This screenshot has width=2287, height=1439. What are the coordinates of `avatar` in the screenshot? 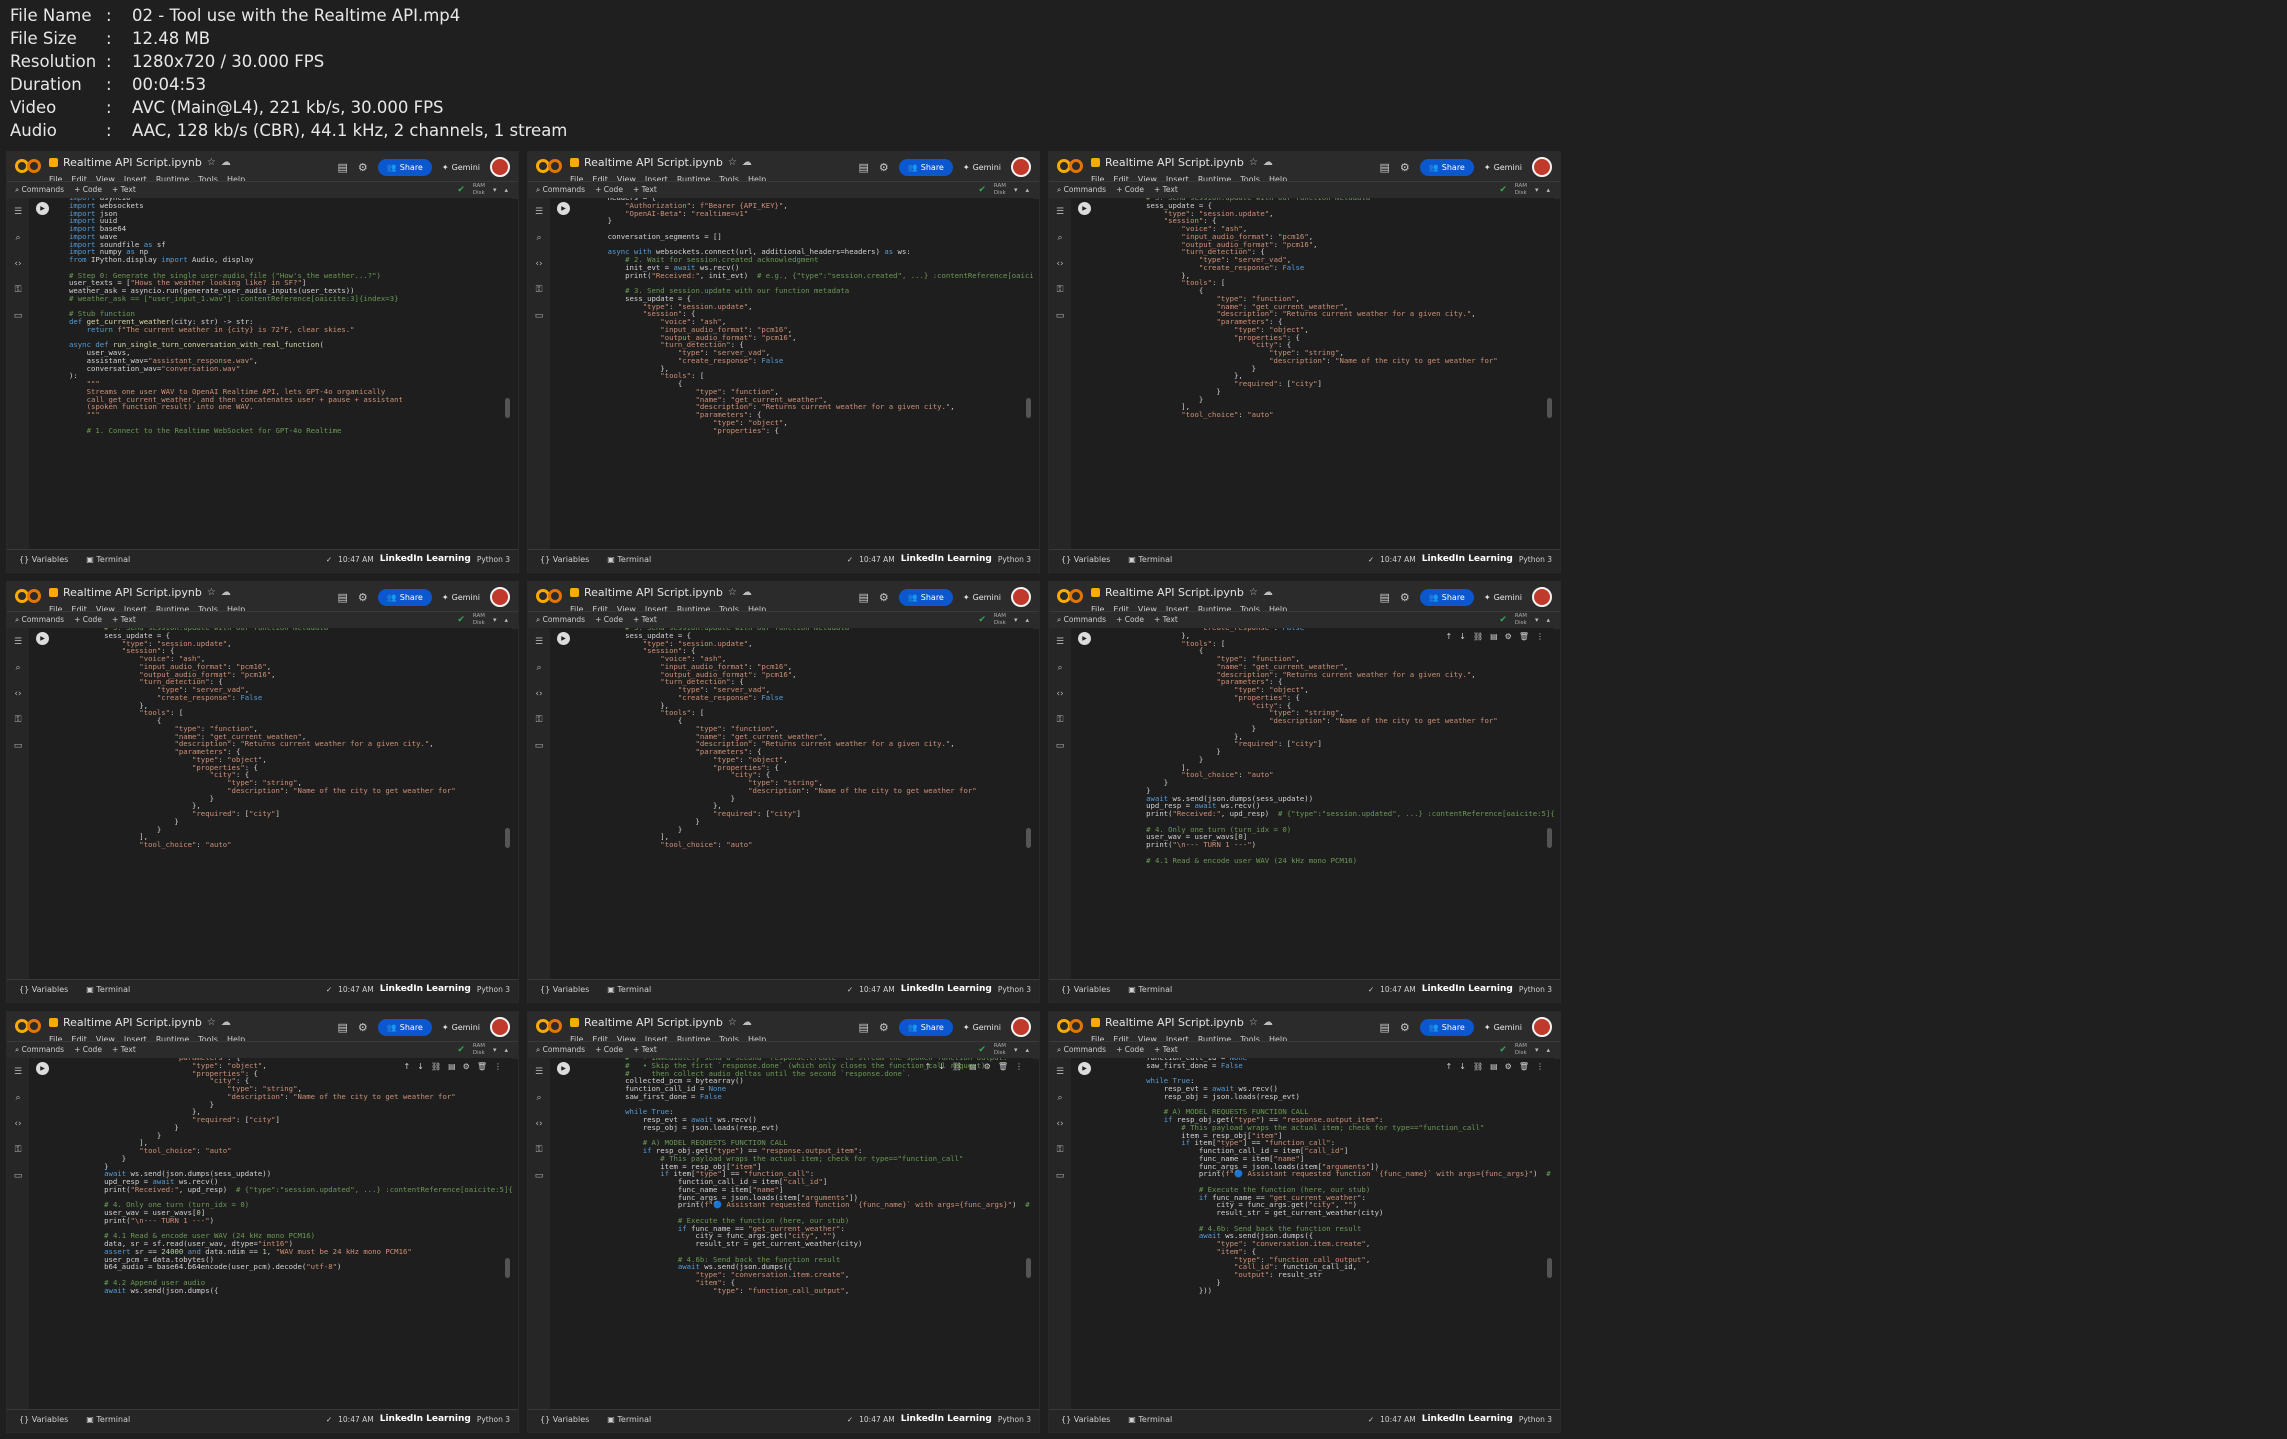 It's located at (500, 1027).